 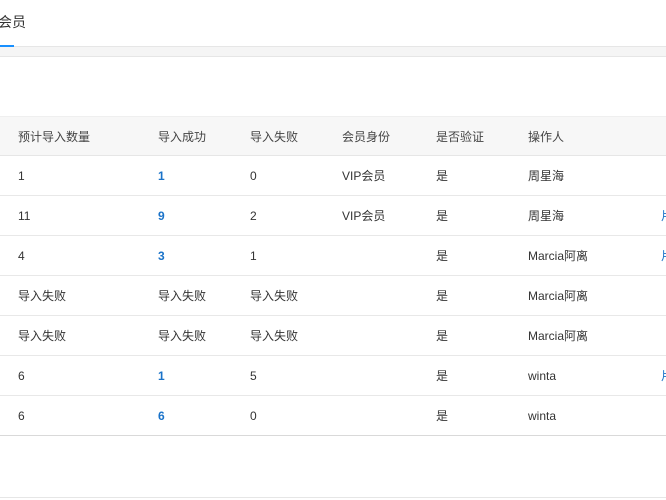 What do you see at coordinates (366, 136) in the screenshot?
I see `header-member-identity: 会员身份` at bounding box center [366, 136].